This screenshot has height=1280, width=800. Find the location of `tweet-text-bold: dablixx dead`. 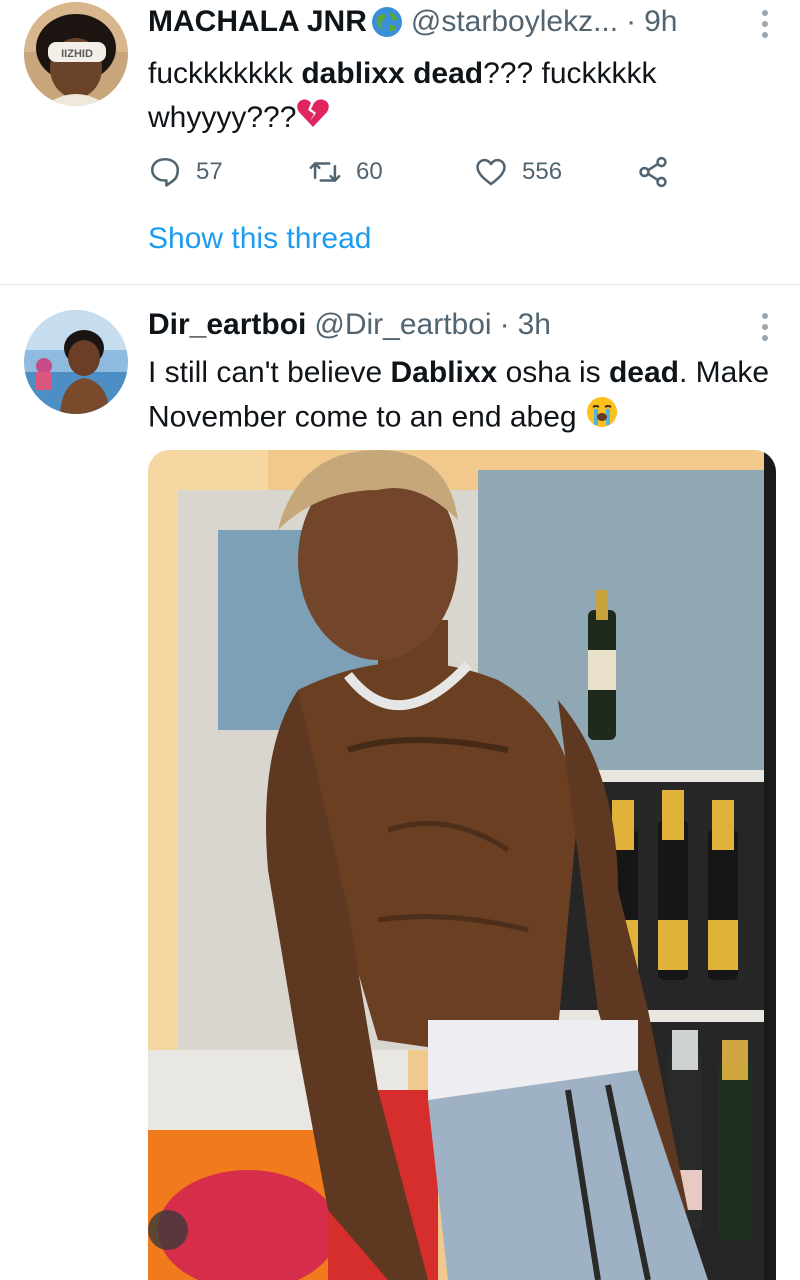

tweet-text-bold: dablixx dead is located at coordinates (392, 73).